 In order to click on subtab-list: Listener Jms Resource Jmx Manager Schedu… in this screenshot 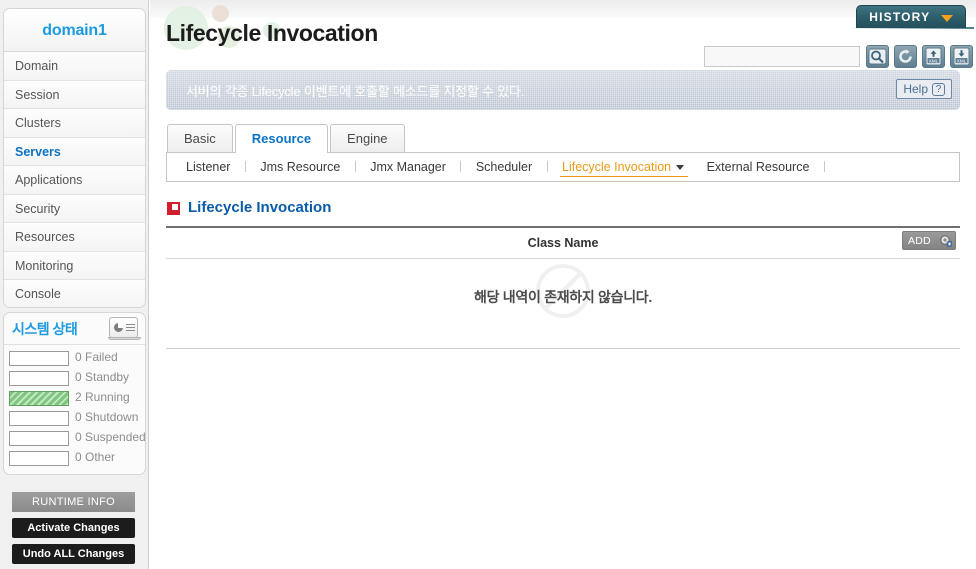, I will do `click(501, 167)`.